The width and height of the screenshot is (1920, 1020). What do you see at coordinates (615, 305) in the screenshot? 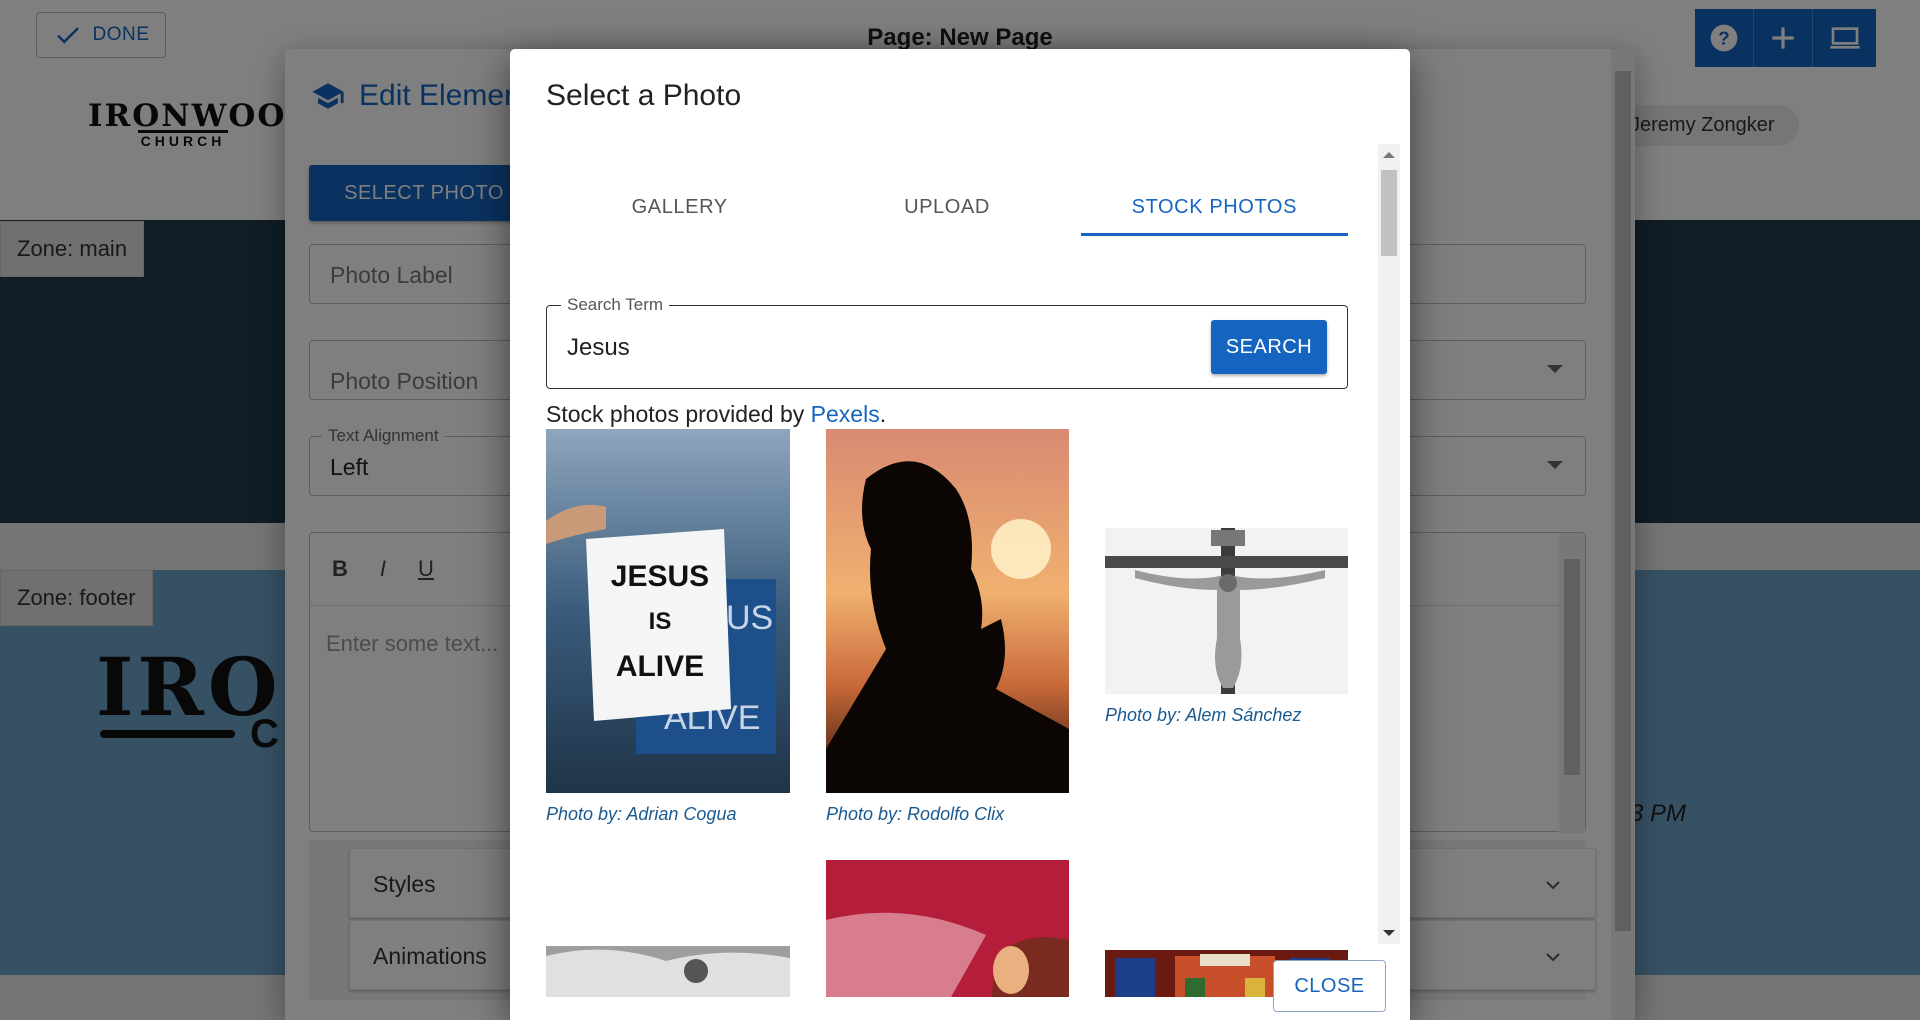
I see `search-term-legend: Search Term` at bounding box center [615, 305].